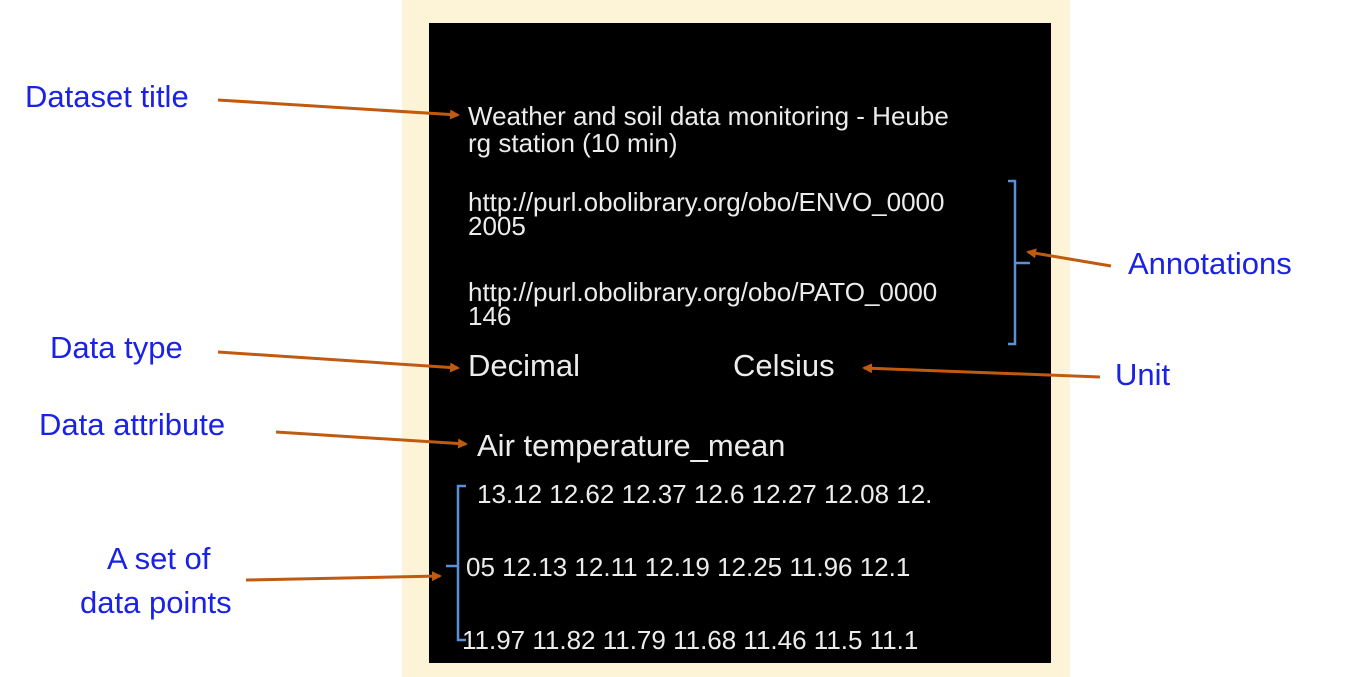 The width and height of the screenshot is (1350, 677). I want to click on arrow-data-type, so click(338, 361).